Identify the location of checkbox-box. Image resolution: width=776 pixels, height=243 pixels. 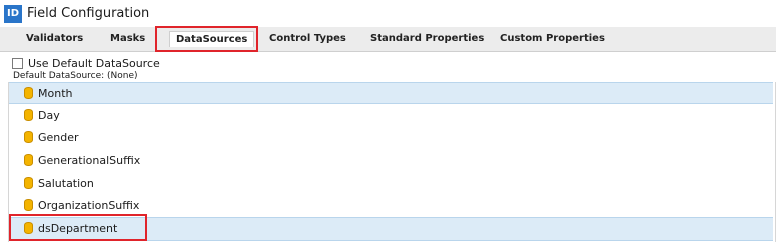
(17, 63).